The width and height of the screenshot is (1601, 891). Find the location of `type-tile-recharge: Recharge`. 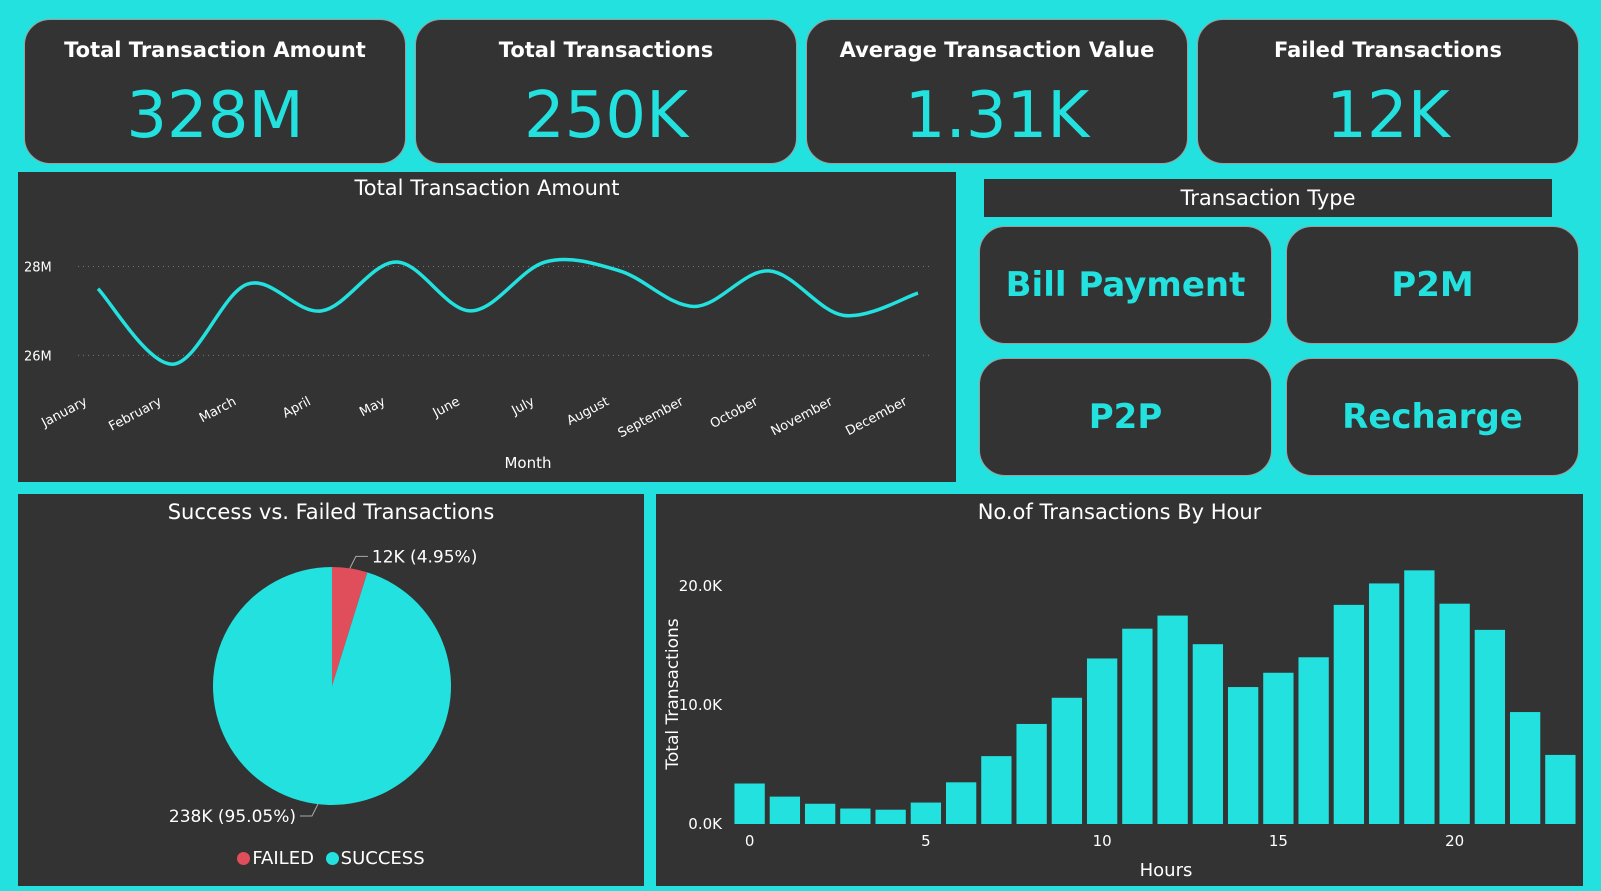

type-tile-recharge: Recharge is located at coordinates (1432, 417).